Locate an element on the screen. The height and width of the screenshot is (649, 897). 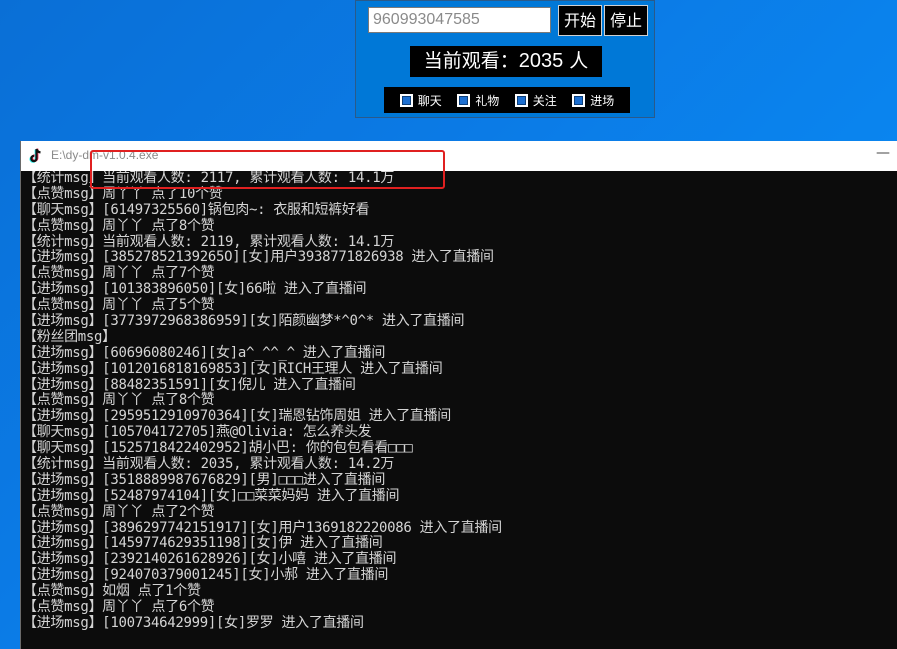
stop-button: 停止 is located at coordinates (626, 20).